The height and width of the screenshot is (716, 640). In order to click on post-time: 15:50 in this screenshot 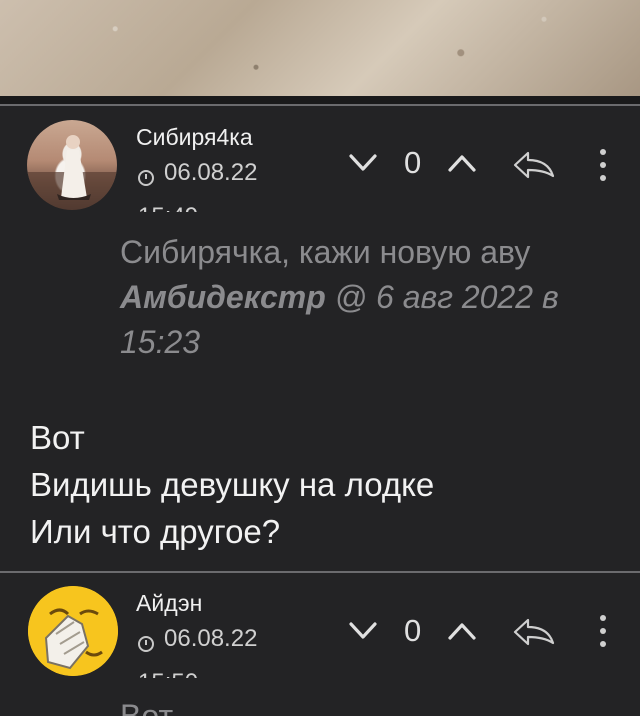, I will do `click(168, 673)`.